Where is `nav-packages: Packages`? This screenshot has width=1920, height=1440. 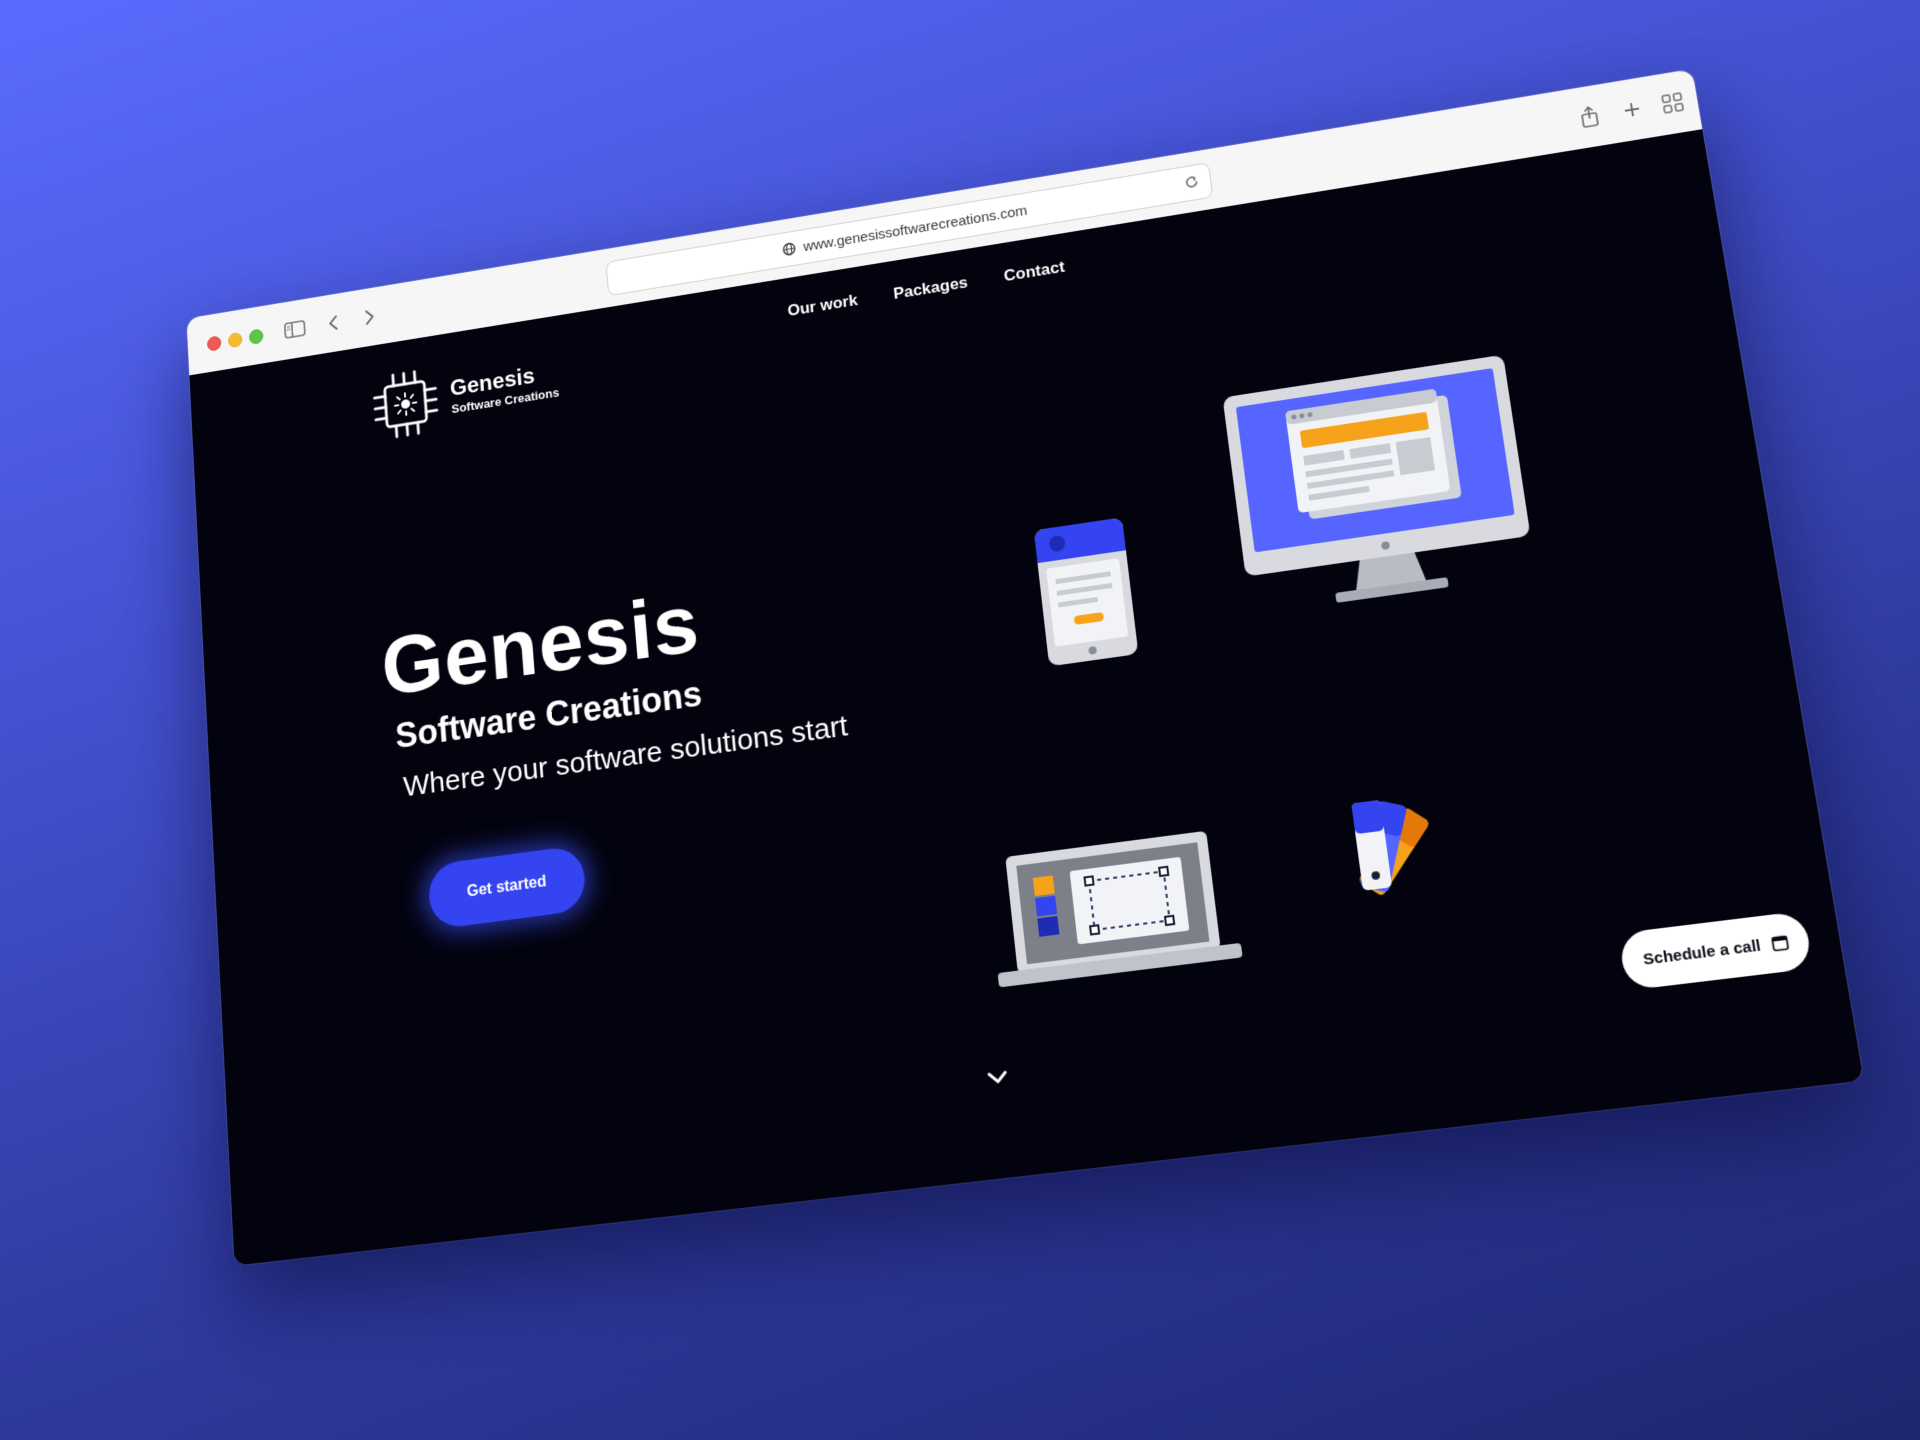 nav-packages: Packages is located at coordinates (930, 288).